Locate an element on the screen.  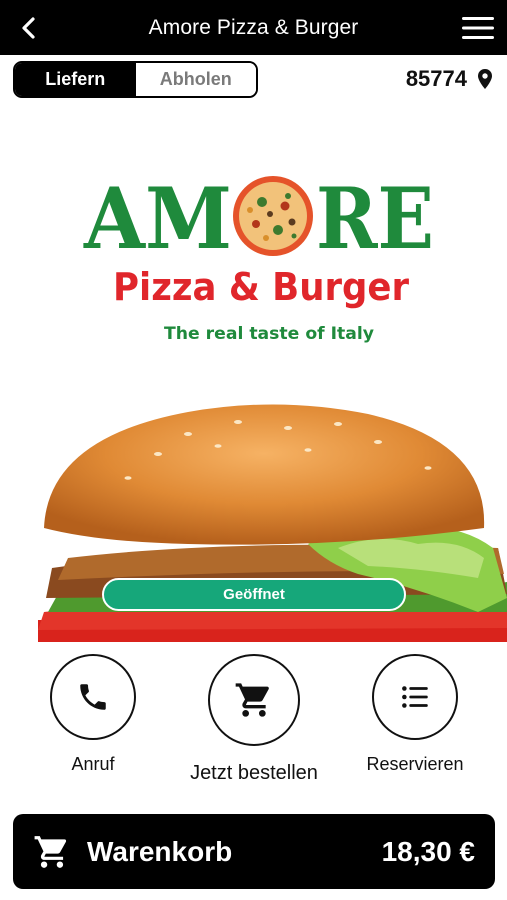
call-button is located at coordinates (93, 697).